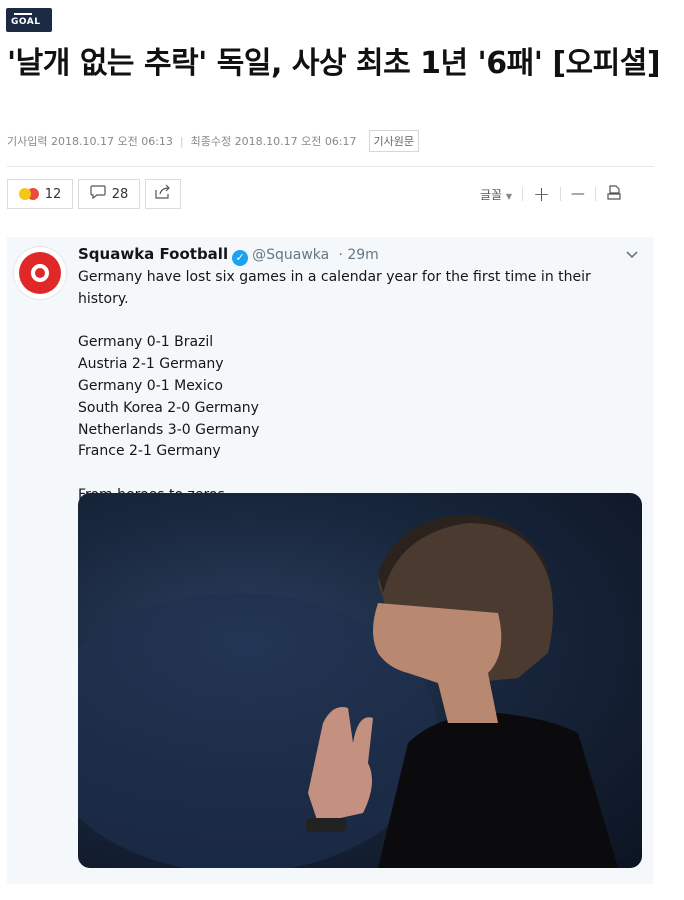 Image resolution: width=684 pixels, height=900 pixels. I want to click on reaction-count: 12, so click(53, 194).